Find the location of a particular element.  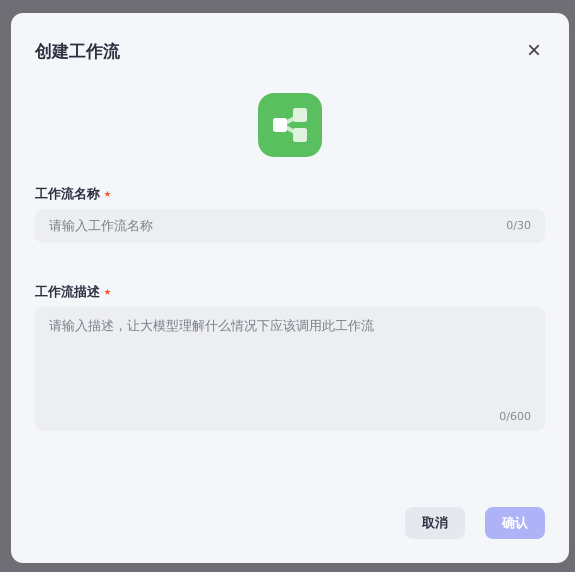

cancel-button: 取消 is located at coordinates (435, 523).